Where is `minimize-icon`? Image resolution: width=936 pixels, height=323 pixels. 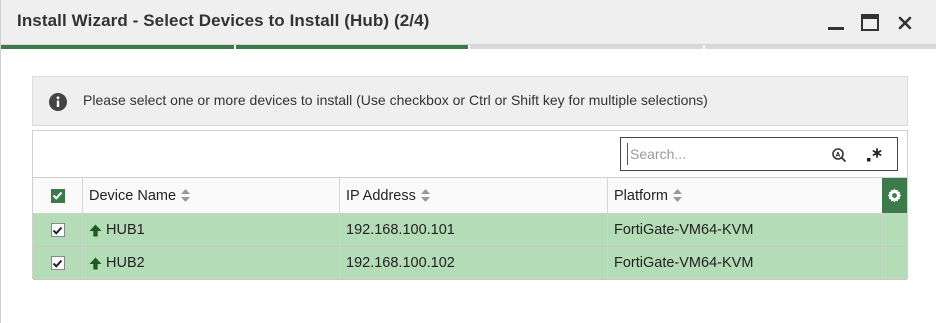
minimize-icon is located at coordinates (836, 28).